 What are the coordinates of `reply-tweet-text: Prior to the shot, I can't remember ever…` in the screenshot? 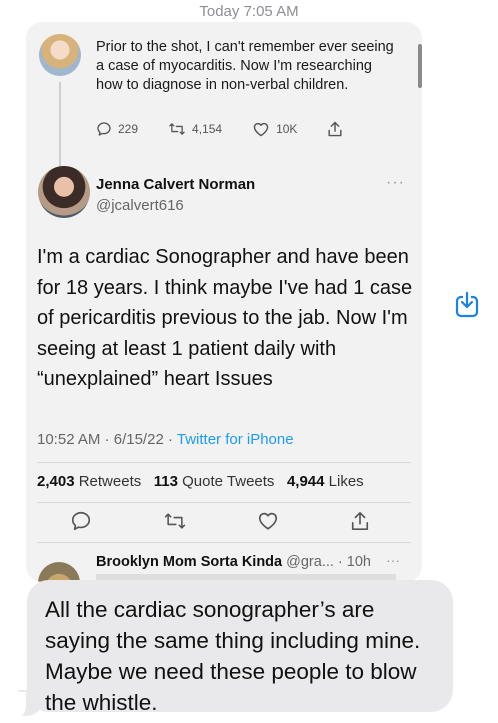 It's located at (245, 66).